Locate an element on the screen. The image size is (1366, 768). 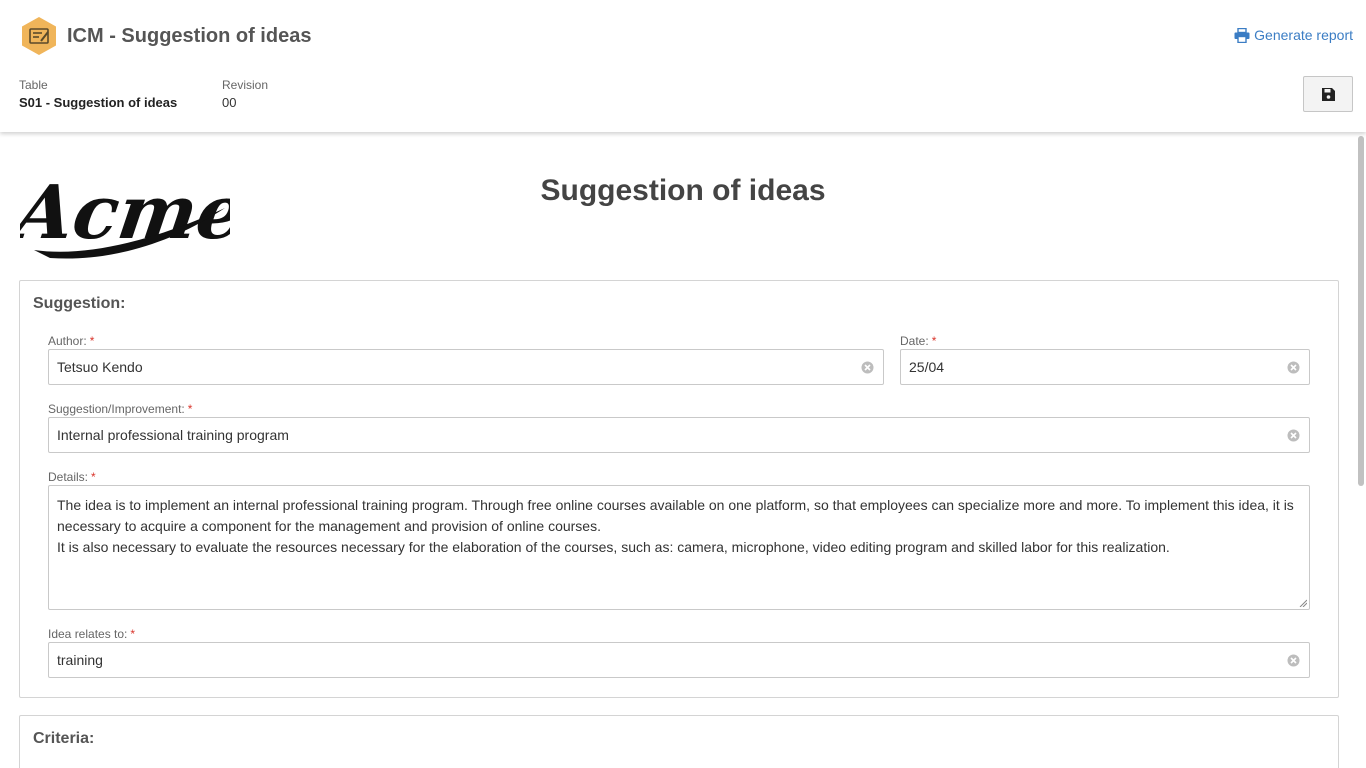
save-button is located at coordinates (1328, 94).